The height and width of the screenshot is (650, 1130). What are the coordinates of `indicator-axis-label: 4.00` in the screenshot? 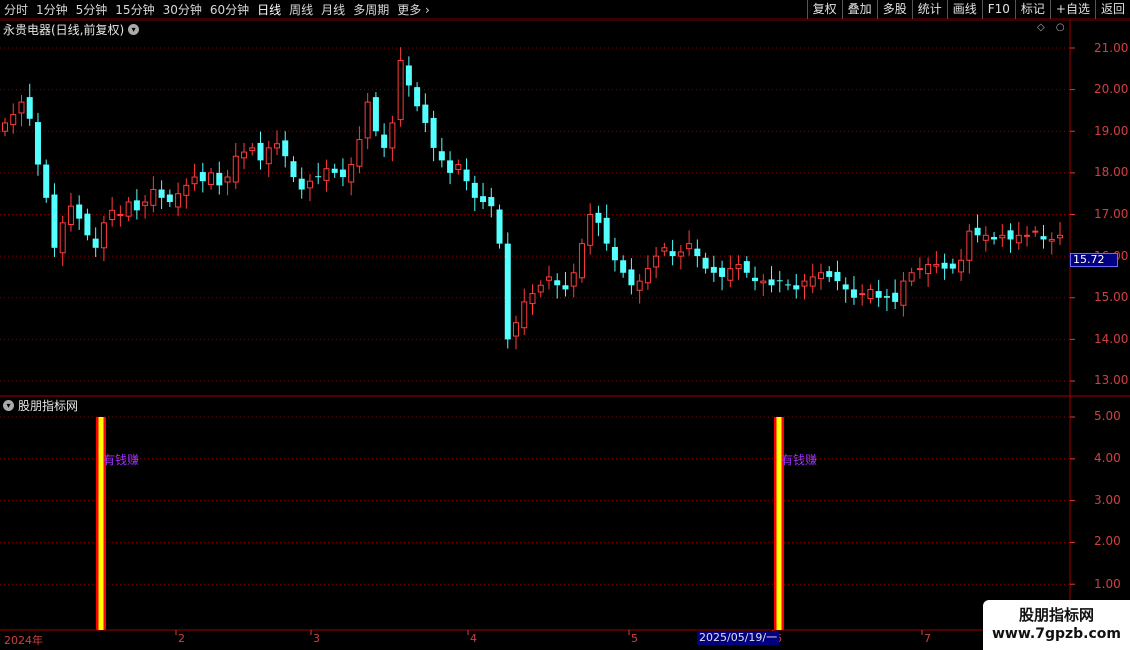 It's located at (1107, 458).